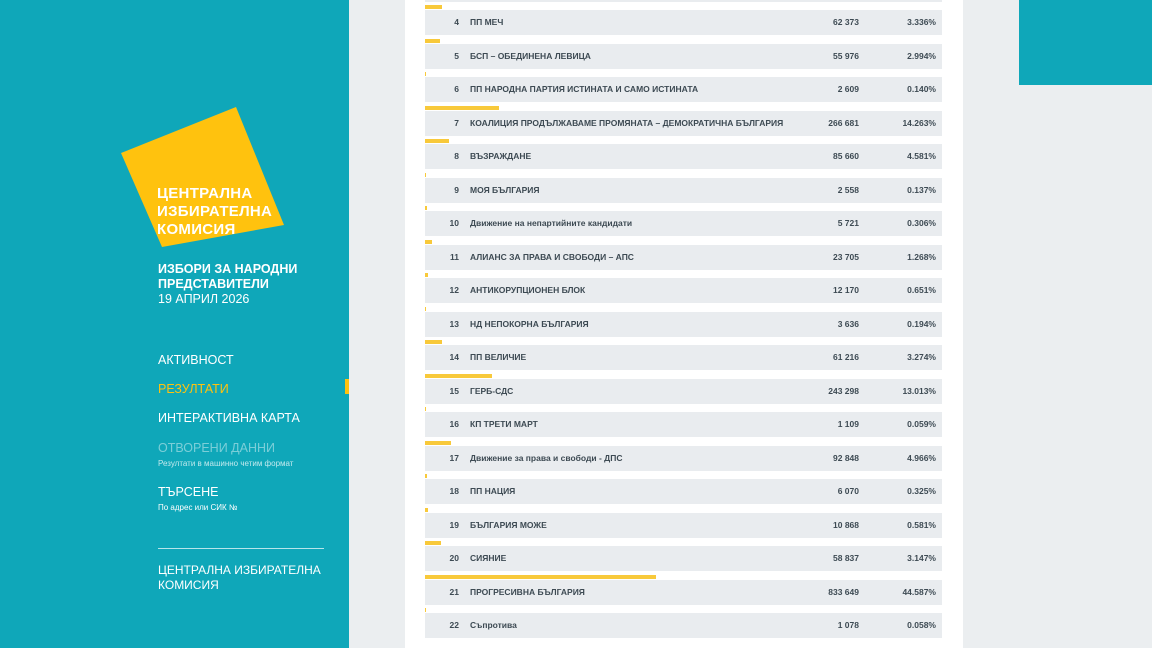 This screenshot has height=648, width=1152. Describe the element at coordinates (683, 589) in the screenshot. I see `table-row: 21 ПРОГРЕСИВНА БЪЛГАРИЯ 833 649 44.587%` at that location.